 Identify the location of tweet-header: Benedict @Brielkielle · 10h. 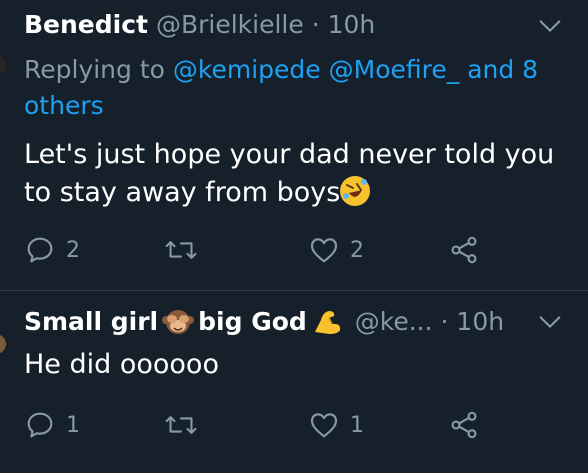
(199, 25).